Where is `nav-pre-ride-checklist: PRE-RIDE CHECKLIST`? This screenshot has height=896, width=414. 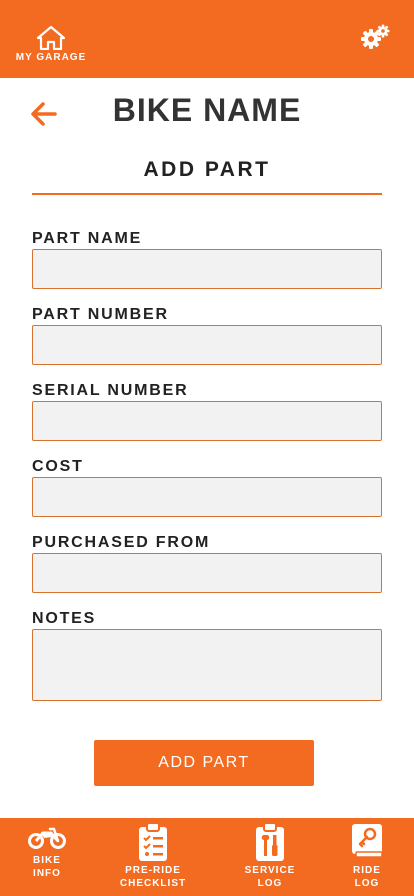 nav-pre-ride-checklist: PRE-RIDE CHECKLIST is located at coordinates (153, 856).